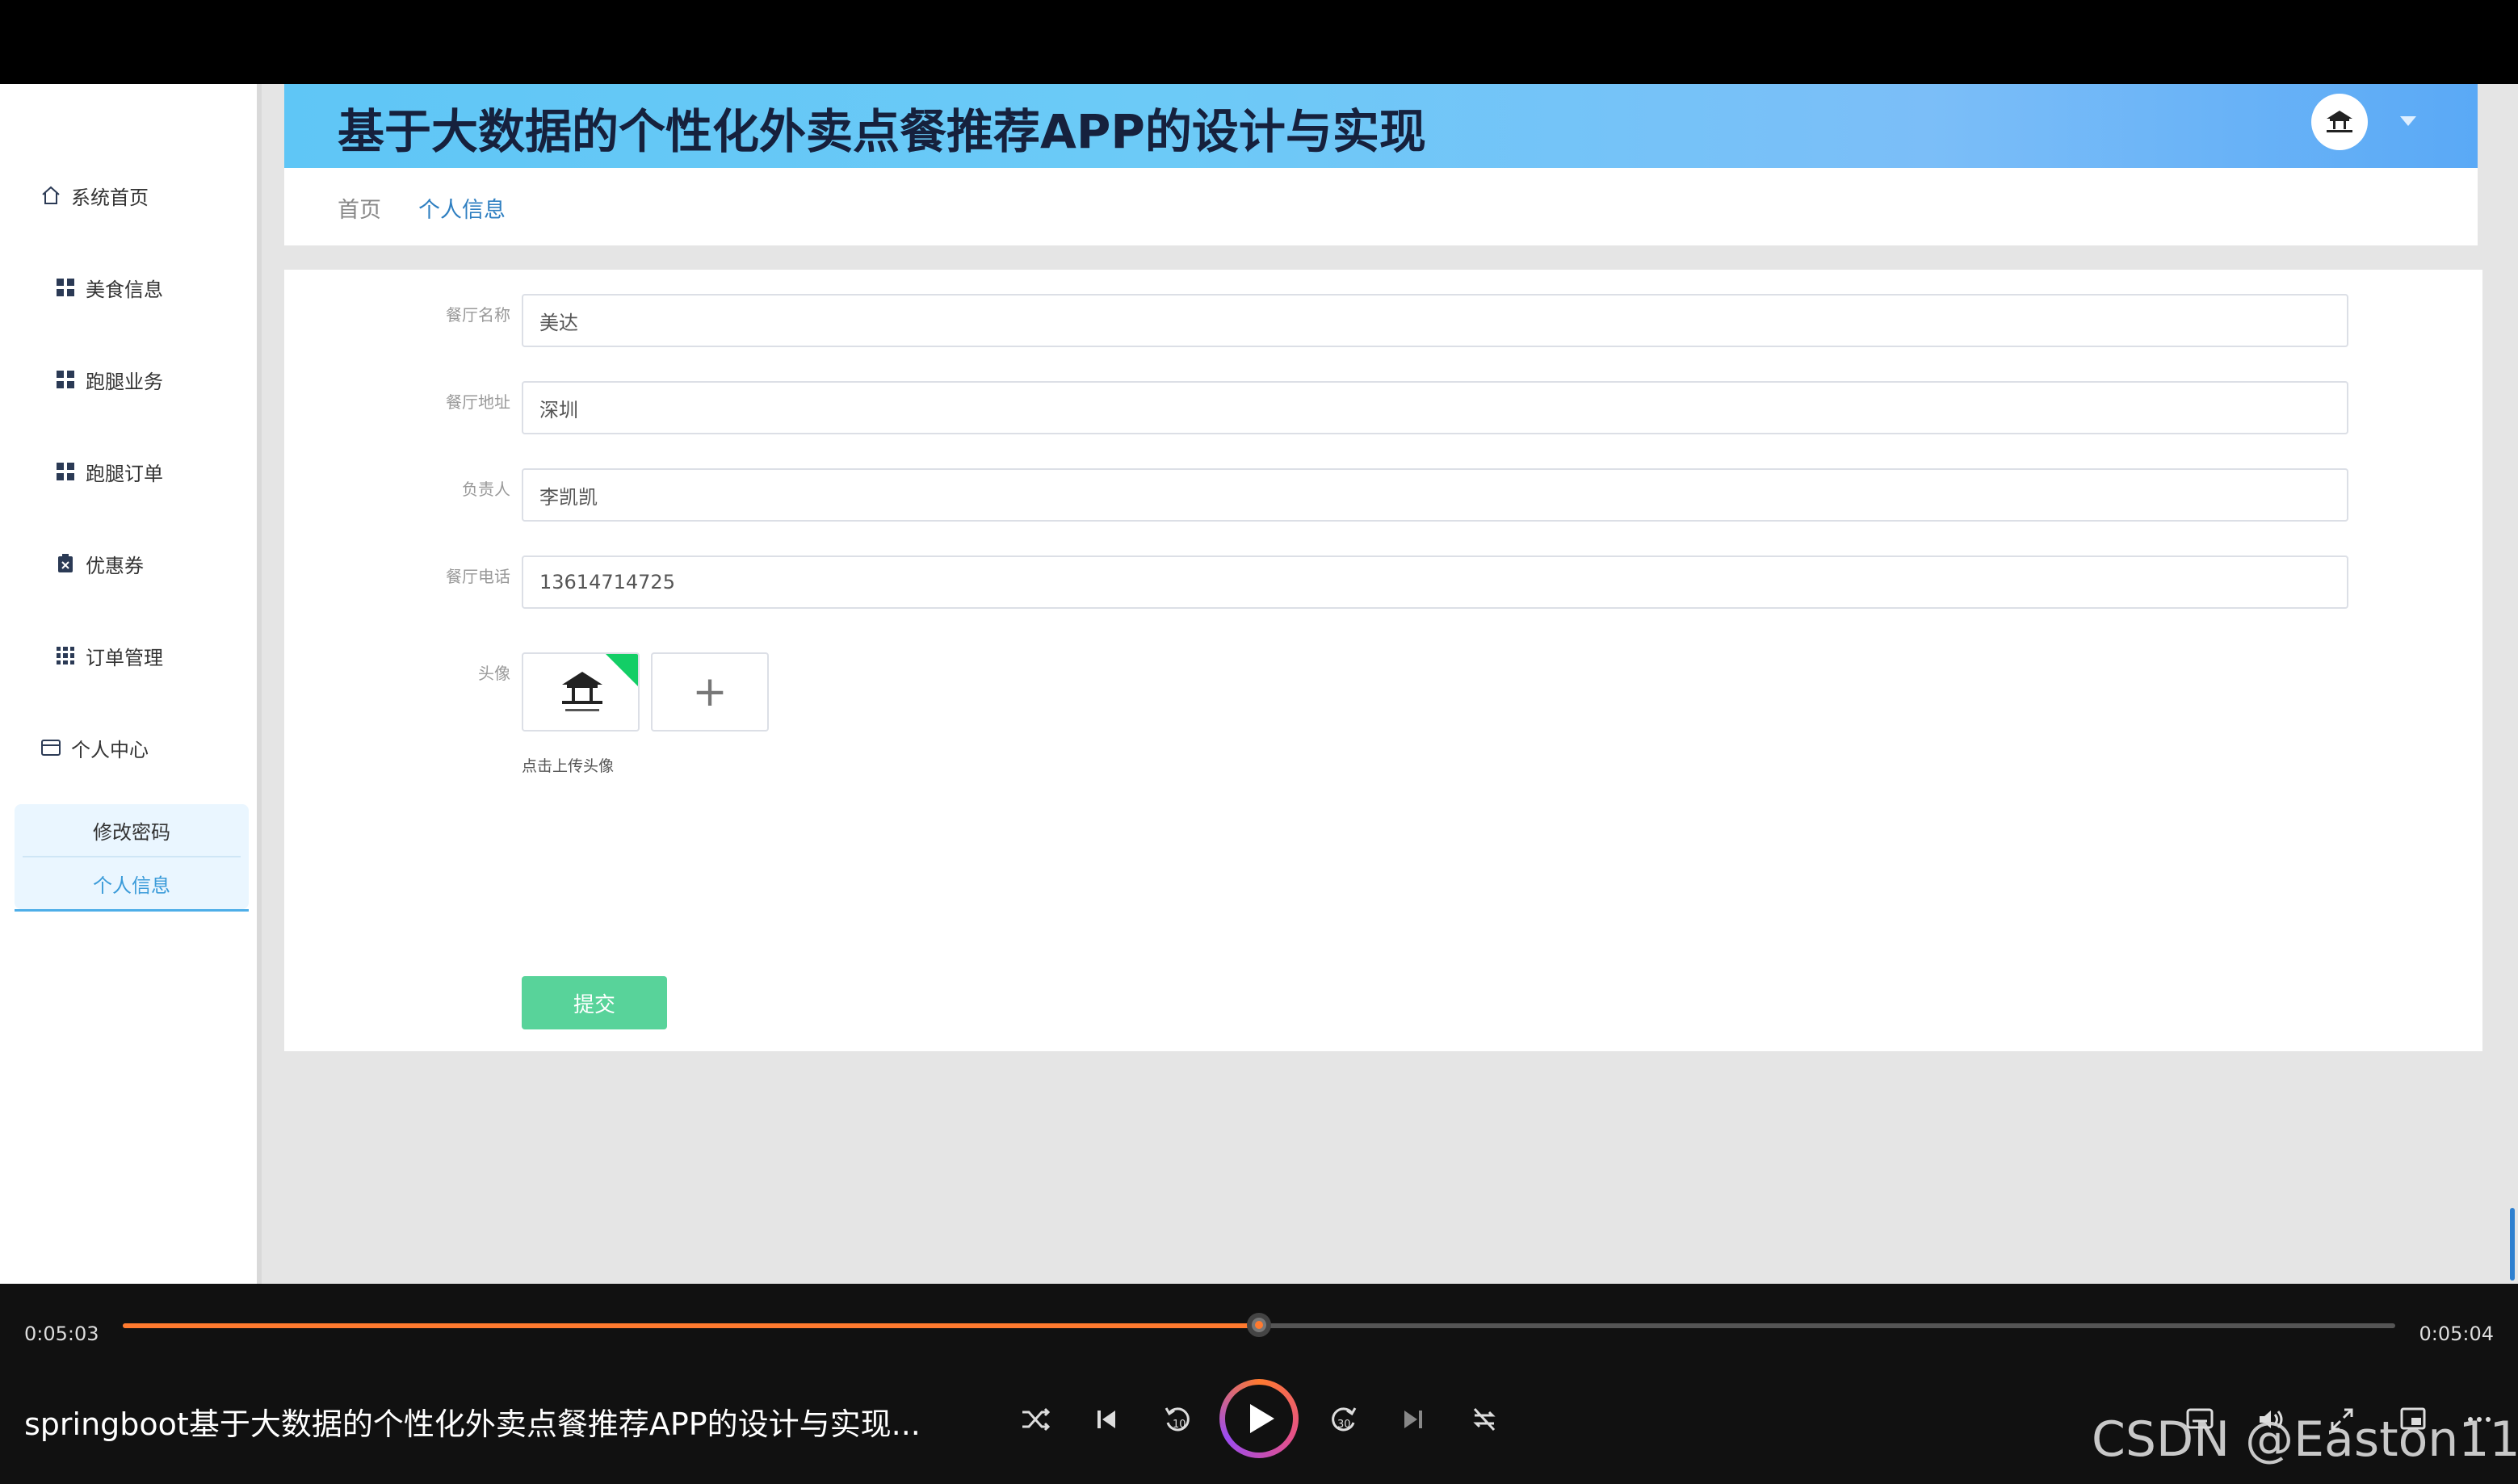  Describe the element at coordinates (1435, 495) in the screenshot. I see `owner-input: 李凯凯` at that location.